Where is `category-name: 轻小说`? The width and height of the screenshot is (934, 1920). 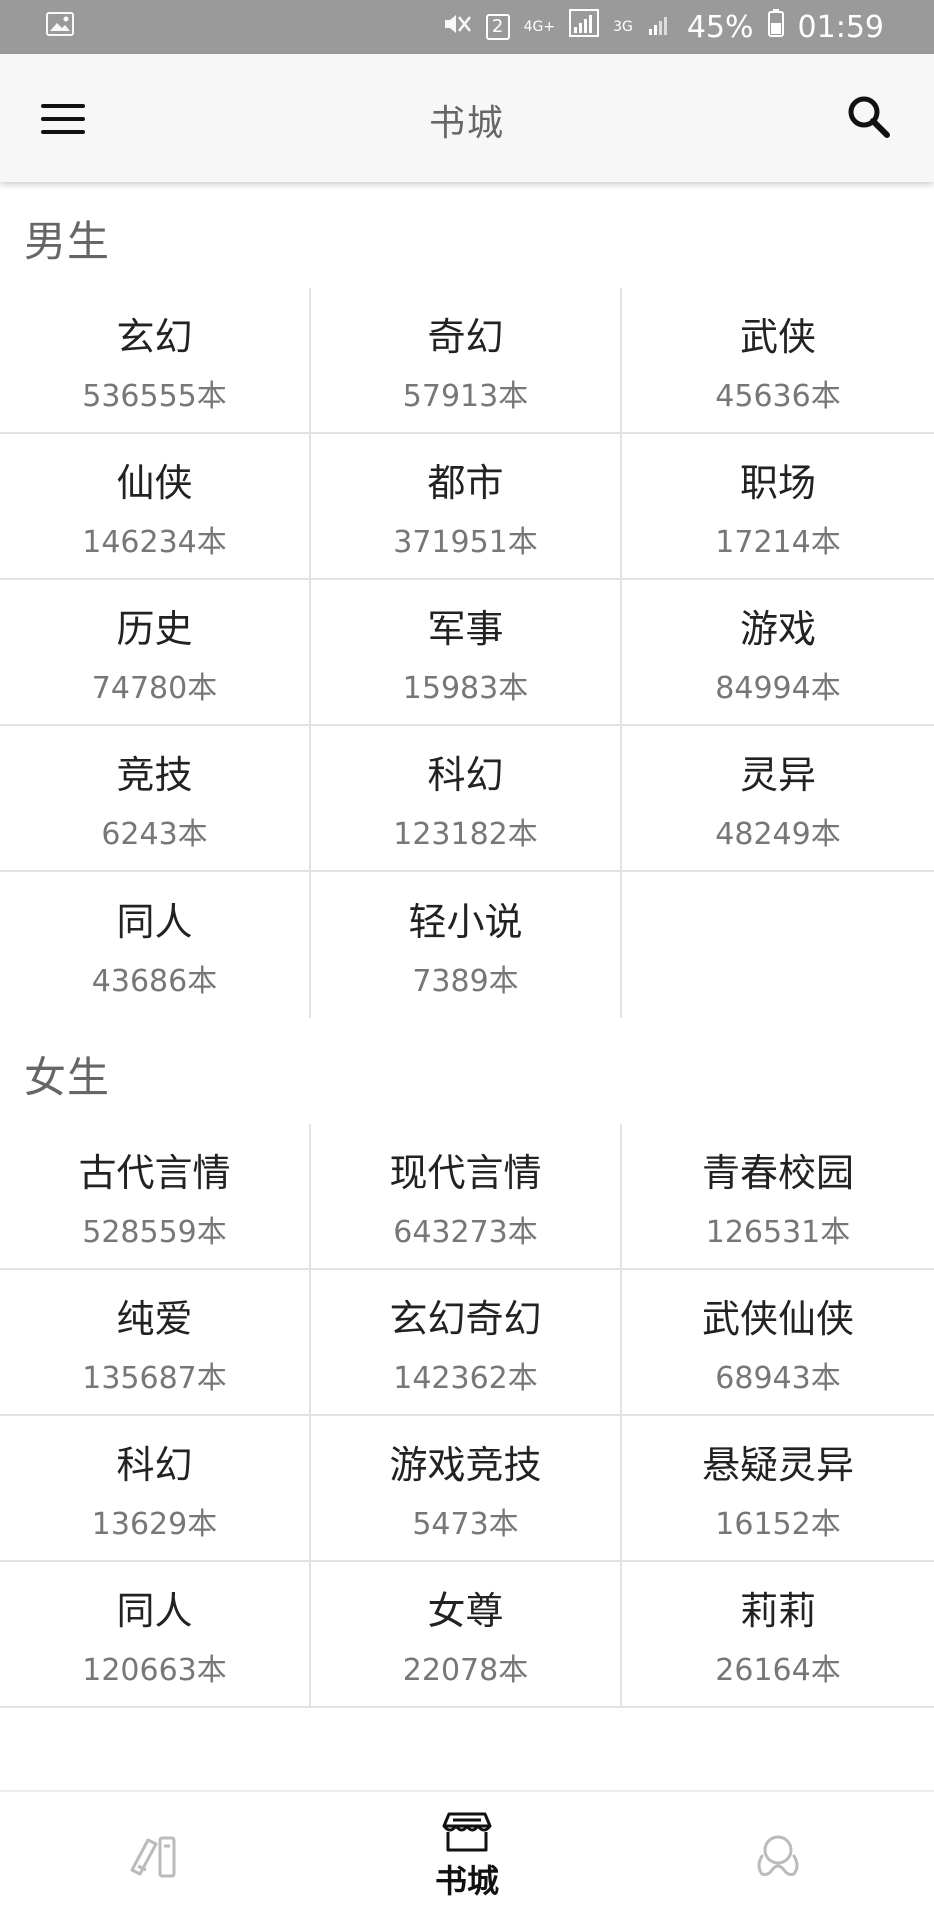
category-name: 轻小说 is located at coordinates (465, 921).